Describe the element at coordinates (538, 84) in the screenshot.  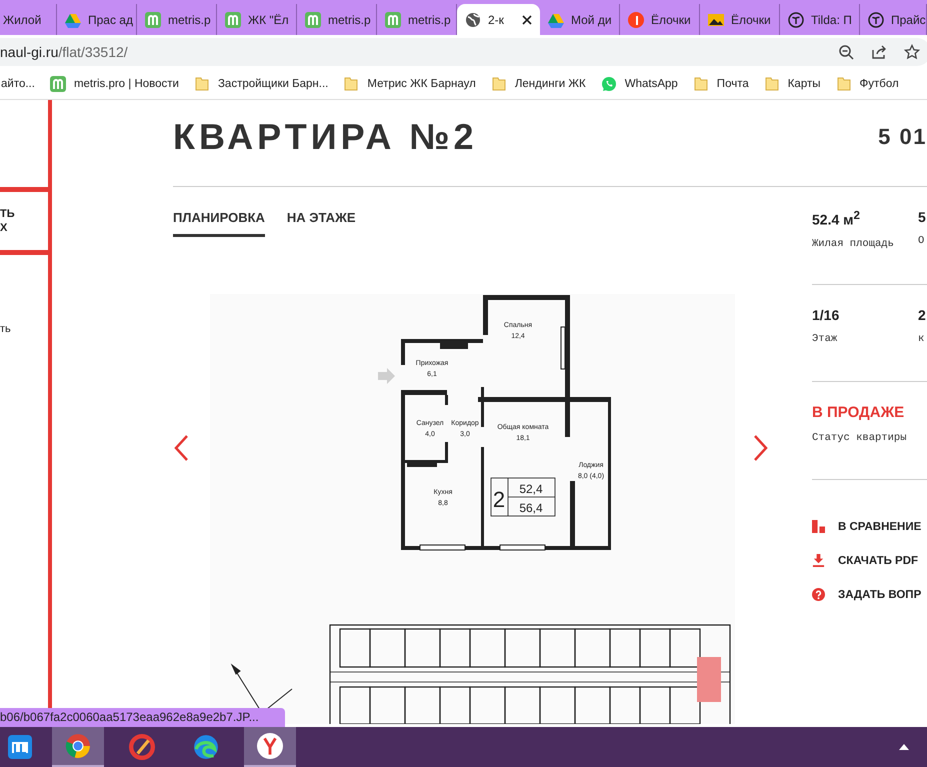
I see `bookmark: Лендинги ЖК` at that location.